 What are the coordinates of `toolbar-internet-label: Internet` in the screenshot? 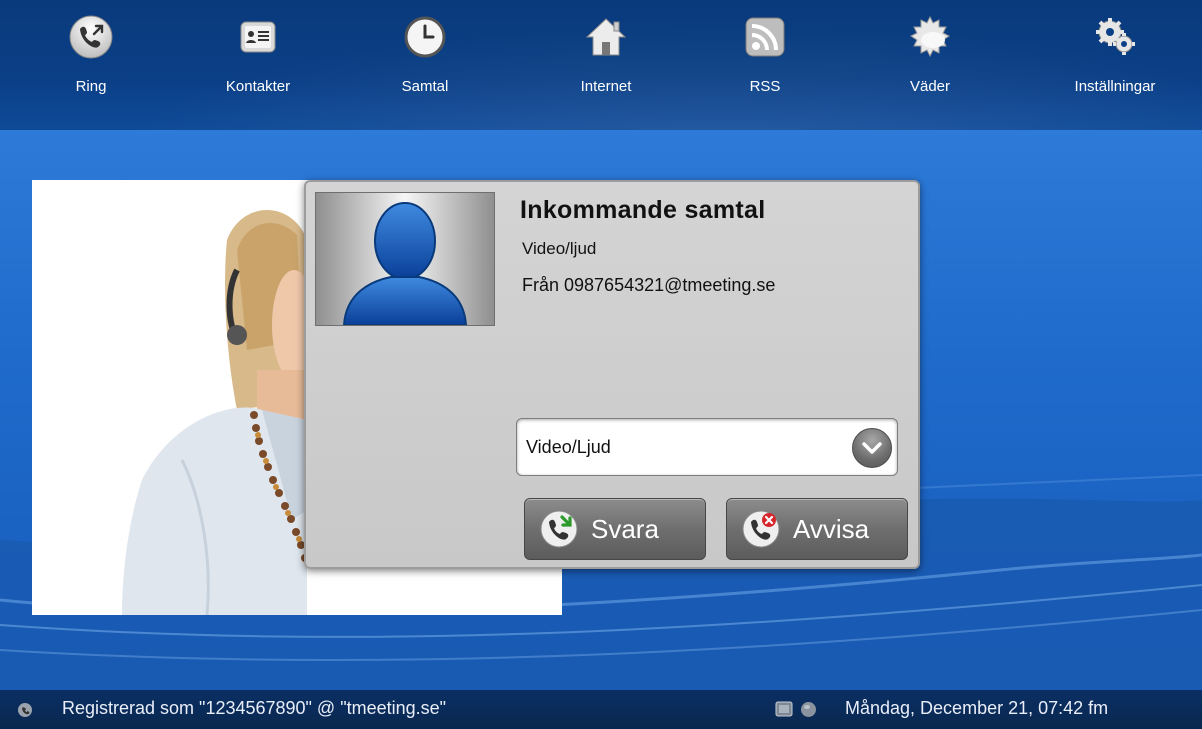 It's located at (606, 86).